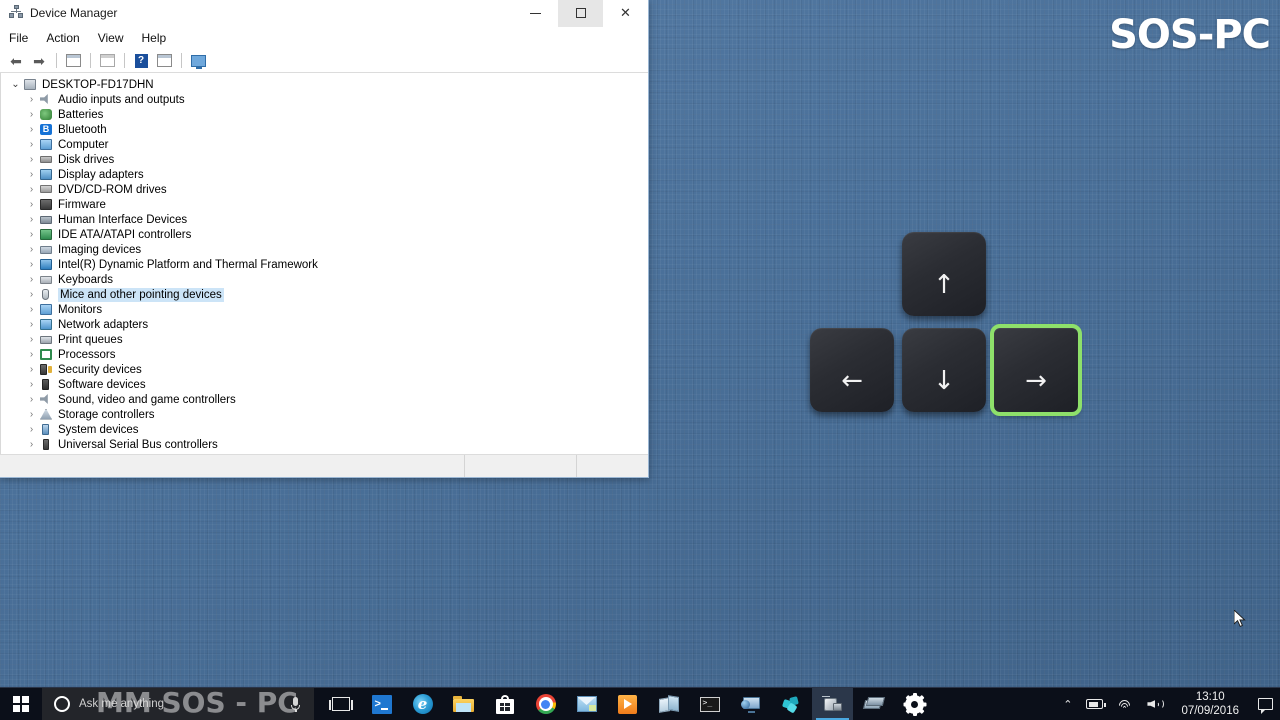 This screenshot has height=720, width=1280. I want to click on properties-button, so click(73, 61).